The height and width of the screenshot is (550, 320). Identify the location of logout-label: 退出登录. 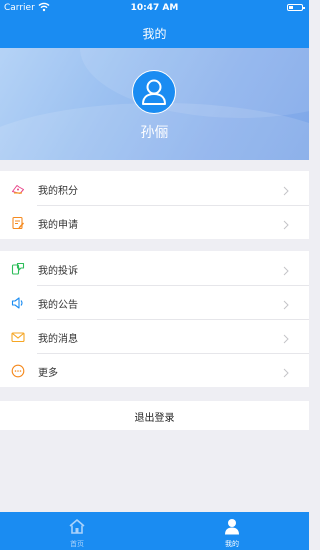
(154, 418).